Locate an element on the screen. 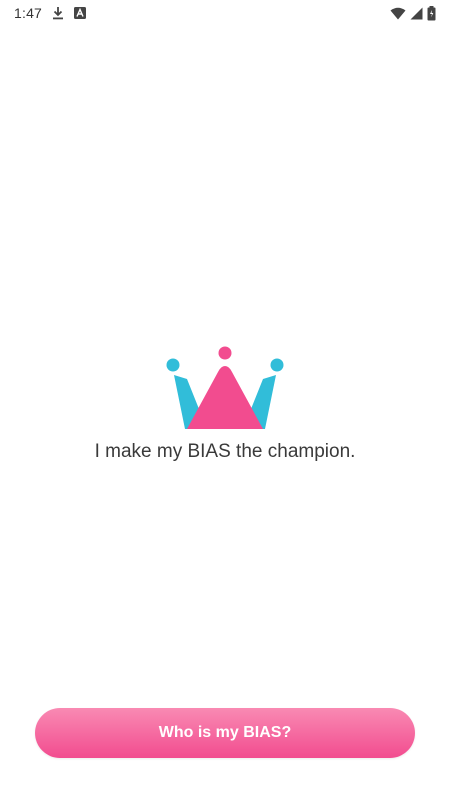 Image resolution: width=450 pixels, height=800 pixels. battery-icon is located at coordinates (431, 13).